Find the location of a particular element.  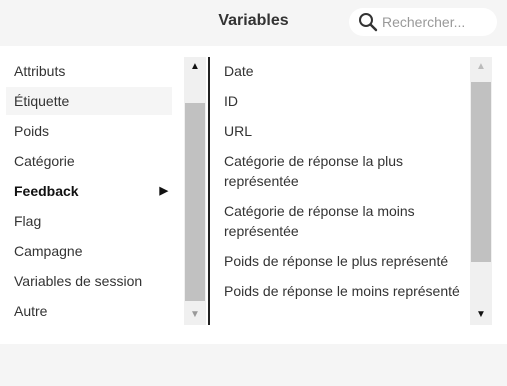

category-label: Attributs is located at coordinates (40, 71).